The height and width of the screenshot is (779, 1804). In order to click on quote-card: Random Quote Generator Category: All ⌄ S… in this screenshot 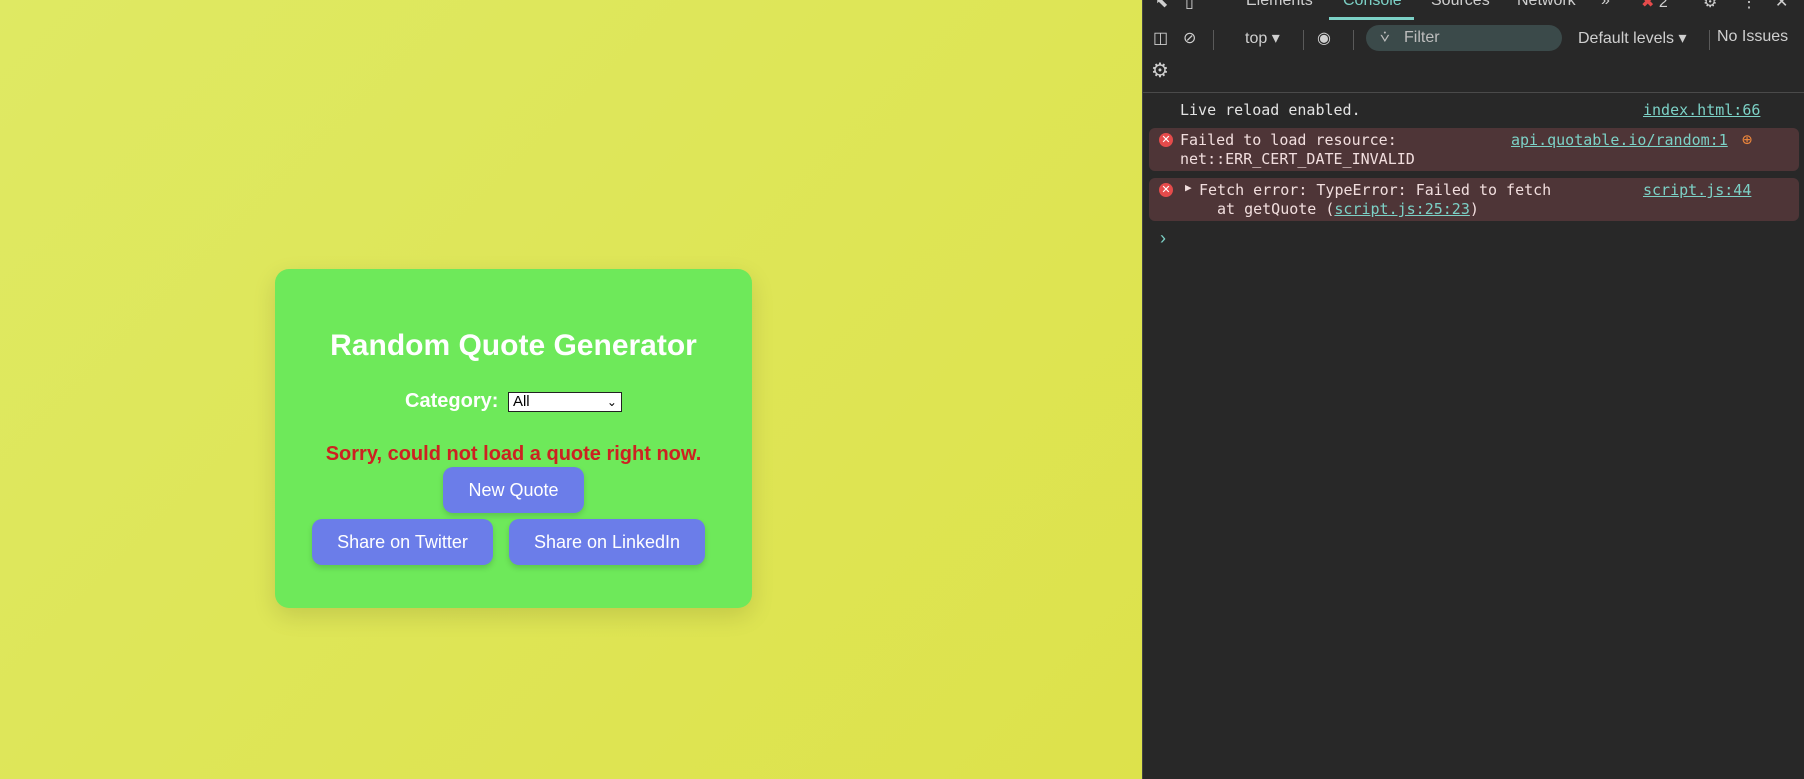, I will do `click(513, 438)`.